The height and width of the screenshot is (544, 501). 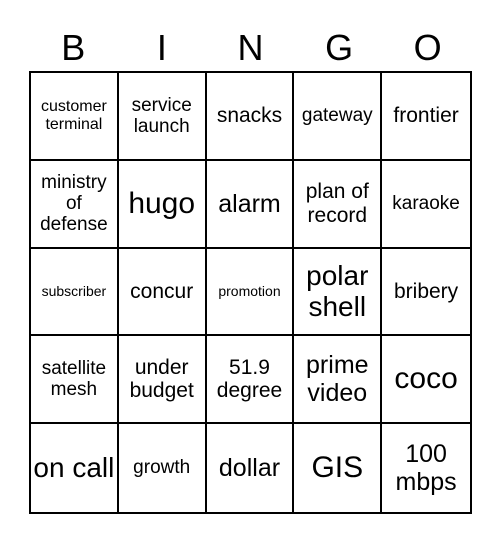 I want to click on bingo-cell: satellite mesh, so click(x=75, y=380).